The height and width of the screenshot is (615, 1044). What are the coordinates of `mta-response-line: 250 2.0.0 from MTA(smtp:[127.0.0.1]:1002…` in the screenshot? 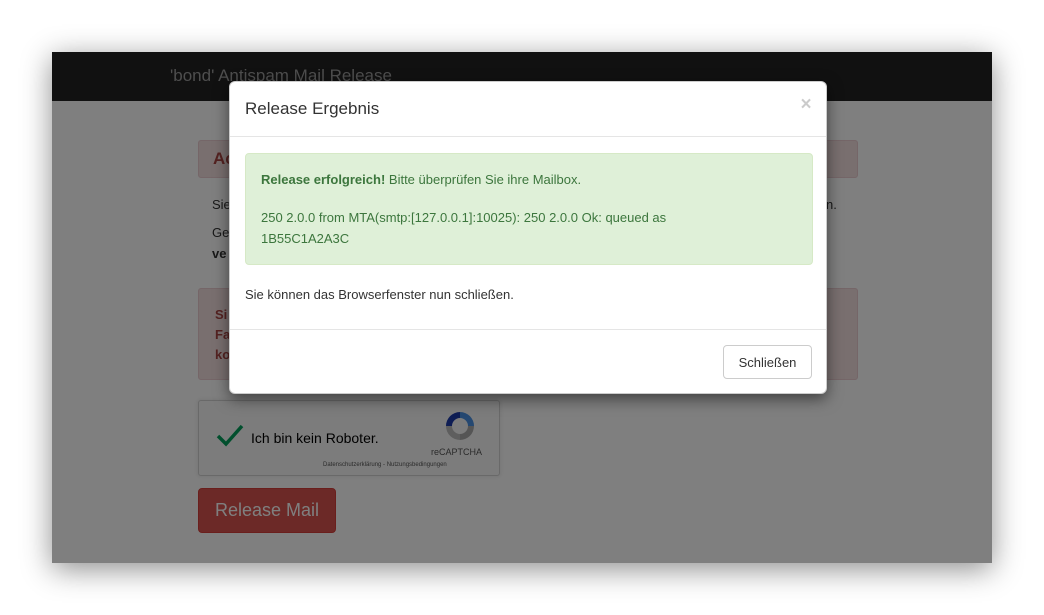 It's located at (464, 217).